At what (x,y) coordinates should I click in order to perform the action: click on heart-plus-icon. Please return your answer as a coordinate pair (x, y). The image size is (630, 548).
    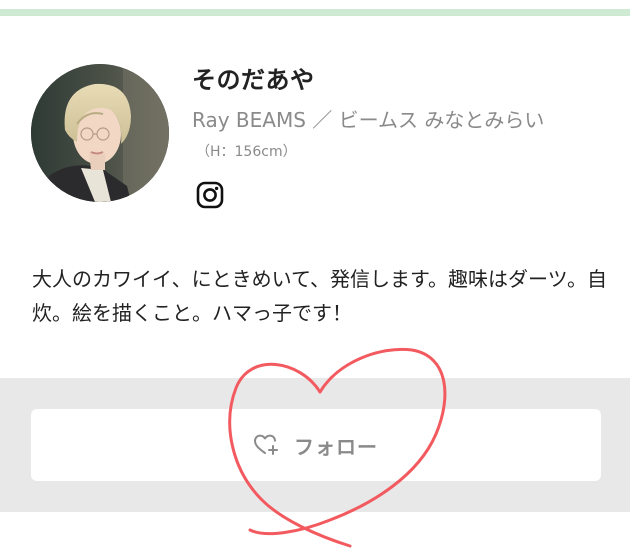
    Looking at the image, I should click on (267, 445).